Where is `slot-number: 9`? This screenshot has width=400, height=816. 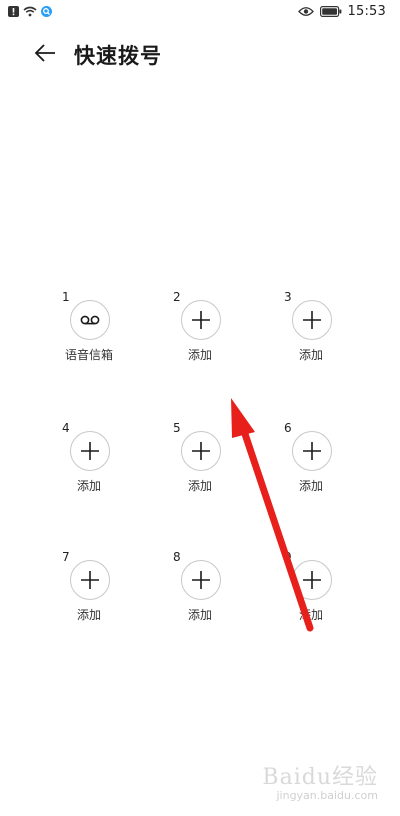
slot-number: 9 is located at coordinates (288, 557).